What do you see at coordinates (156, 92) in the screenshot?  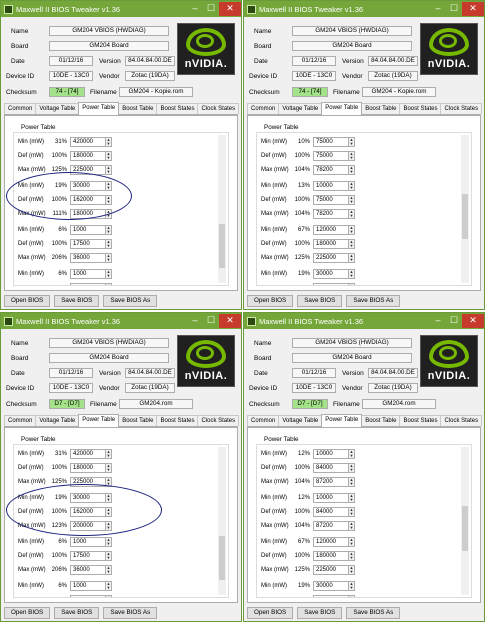 I see `filename-field: GM204 - Kopie.rom` at bounding box center [156, 92].